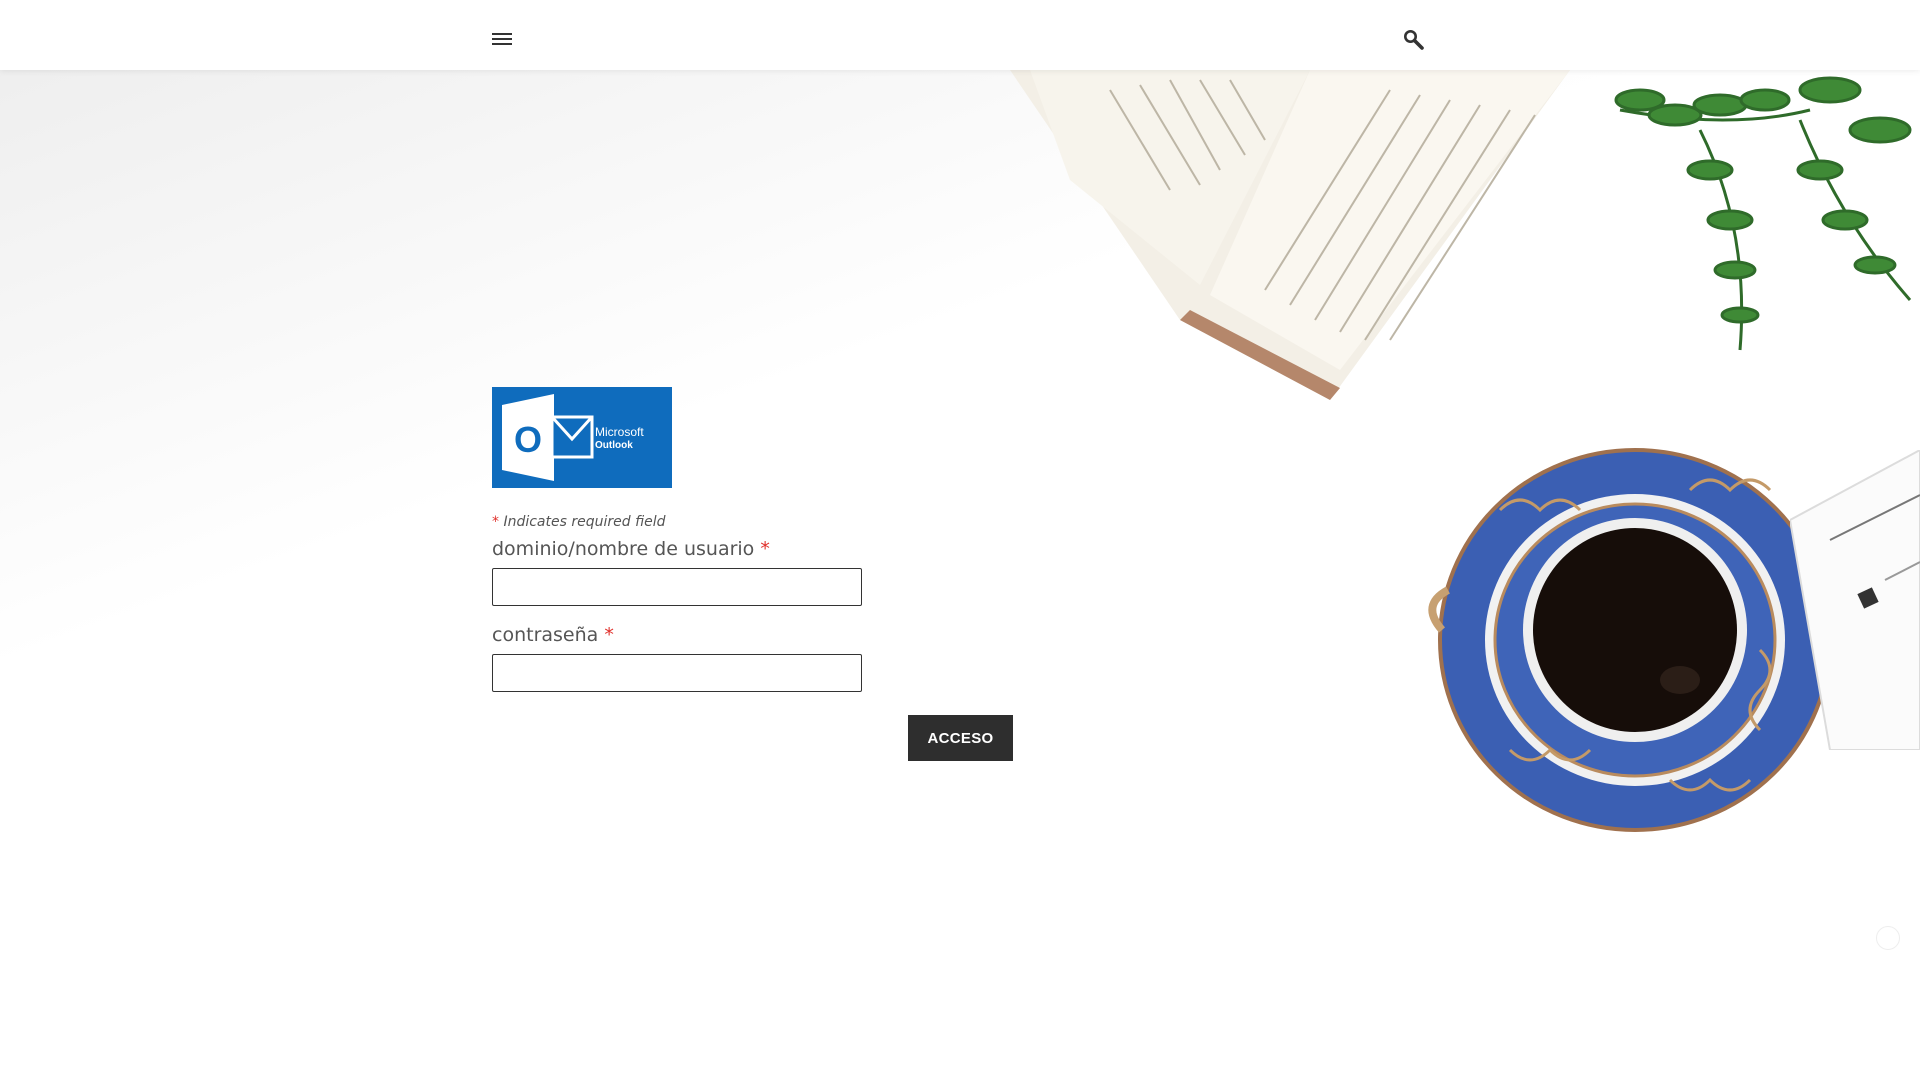 The width and height of the screenshot is (1920, 1080). Describe the element at coordinates (623, 549) in the screenshot. I see `username-label-text: dominio/nombre de usuario` at that location.